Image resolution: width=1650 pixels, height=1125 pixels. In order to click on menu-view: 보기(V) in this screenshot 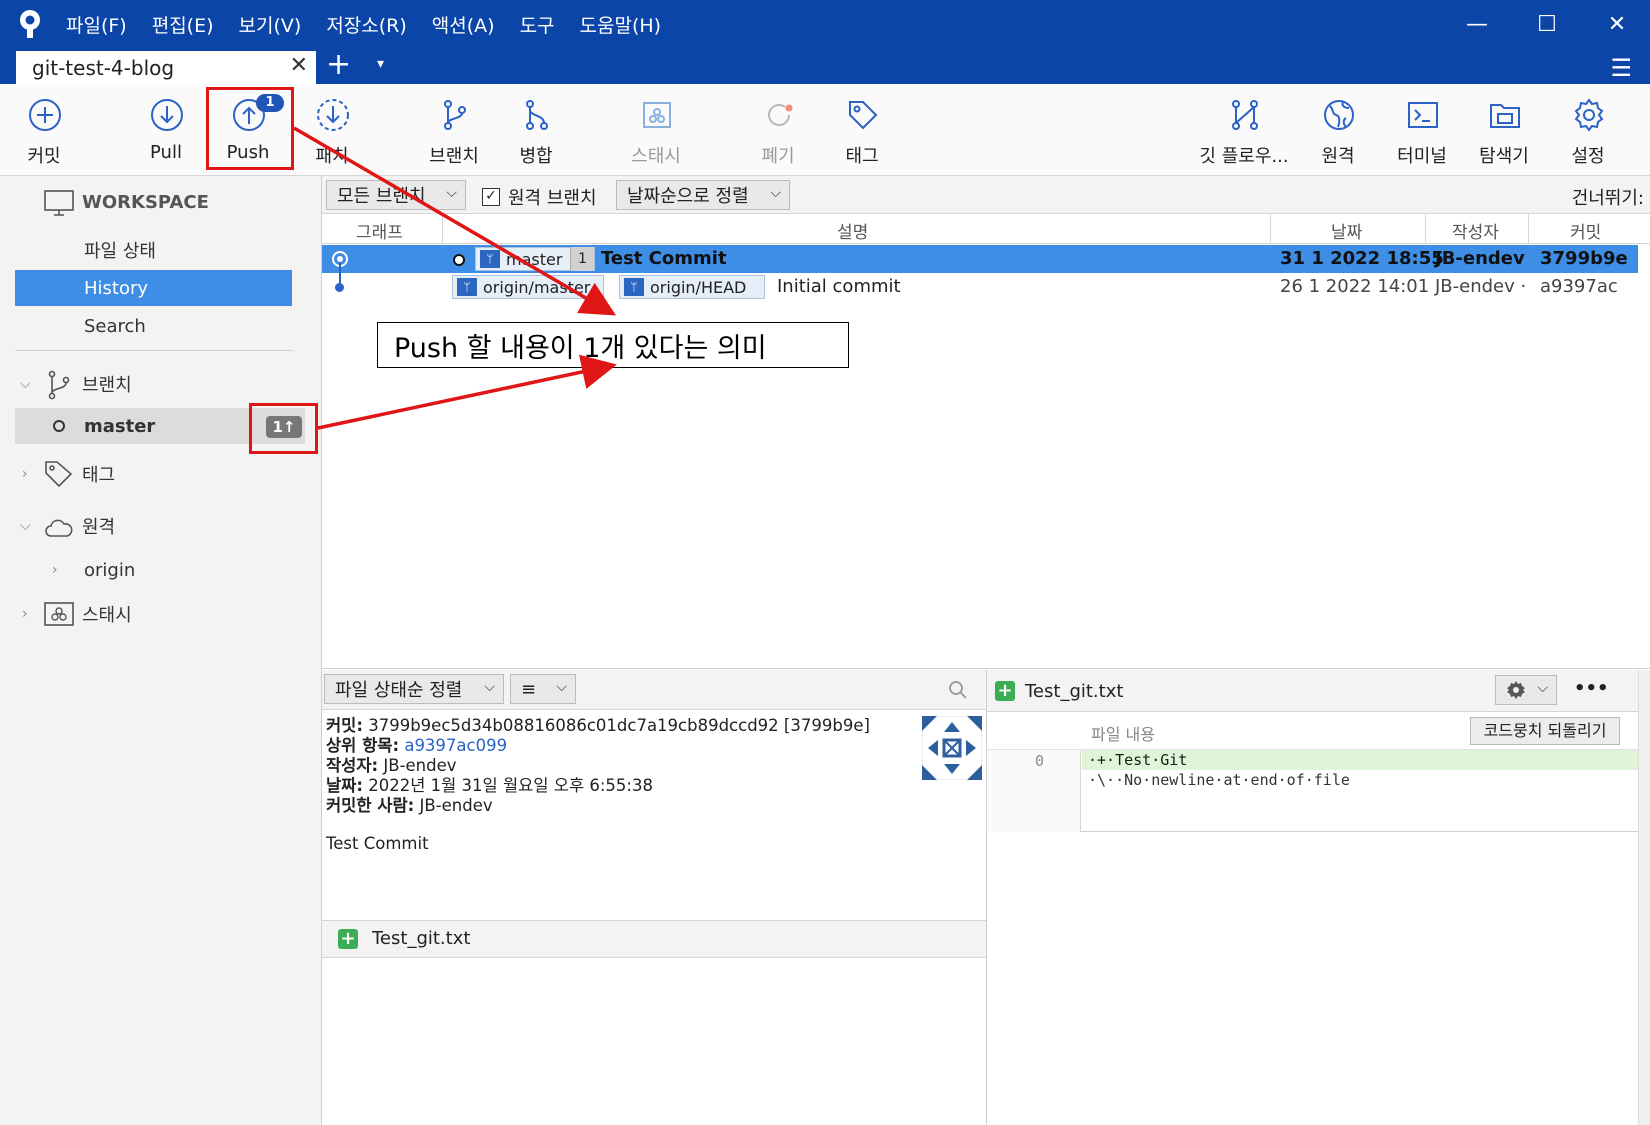, I will do `click(270, 24)`.